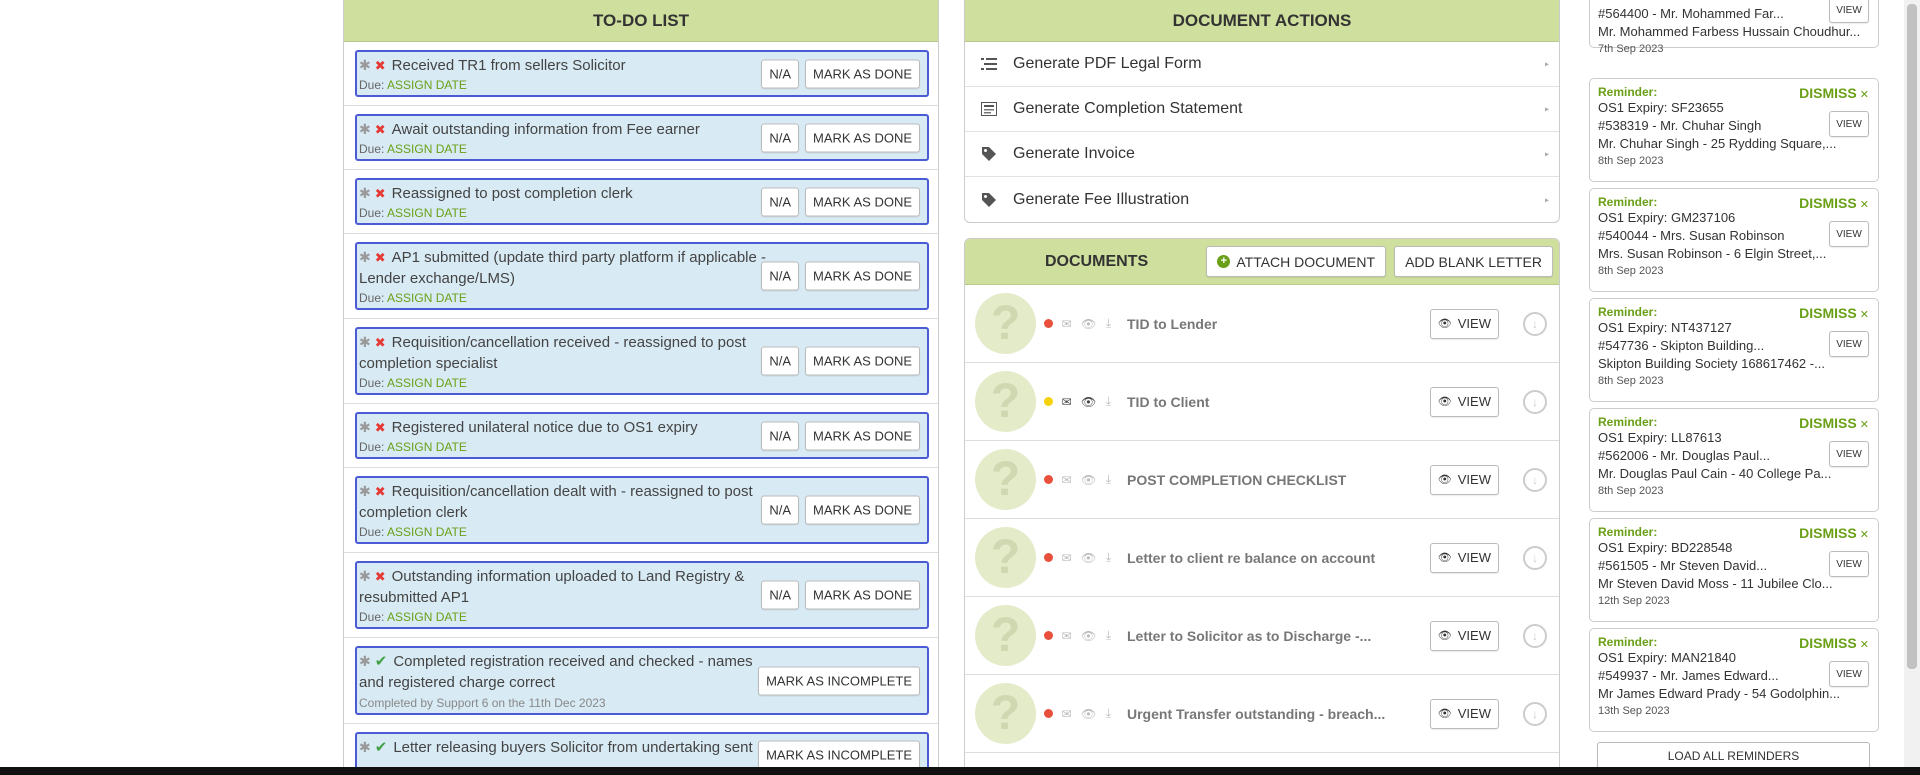  I want to click on document-name: POST COMPLETION CHECKLIST, so click(1236, 480).